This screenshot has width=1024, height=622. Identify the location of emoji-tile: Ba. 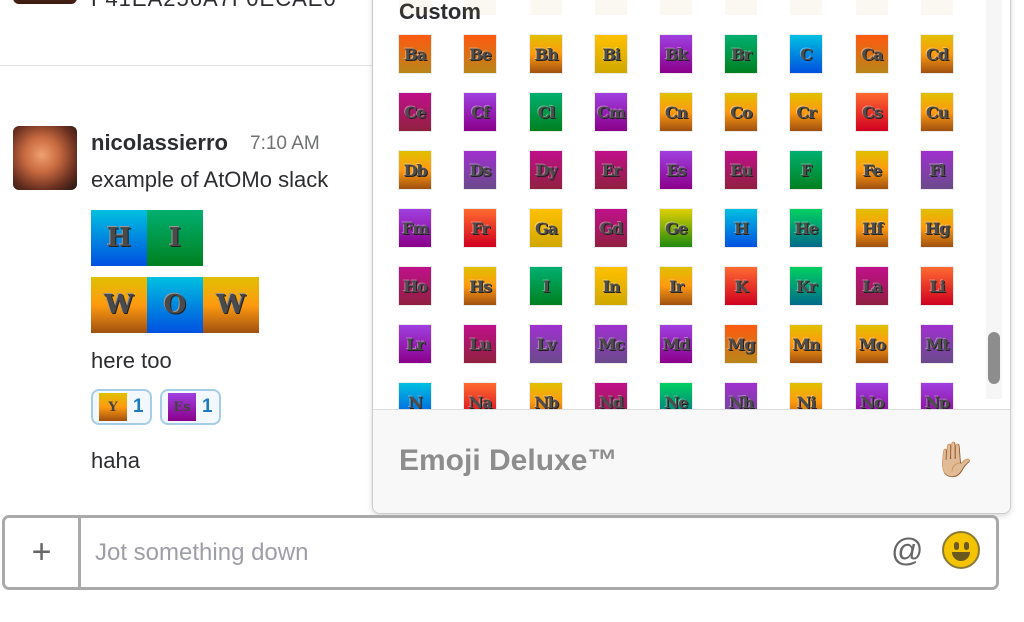
(415, 54).